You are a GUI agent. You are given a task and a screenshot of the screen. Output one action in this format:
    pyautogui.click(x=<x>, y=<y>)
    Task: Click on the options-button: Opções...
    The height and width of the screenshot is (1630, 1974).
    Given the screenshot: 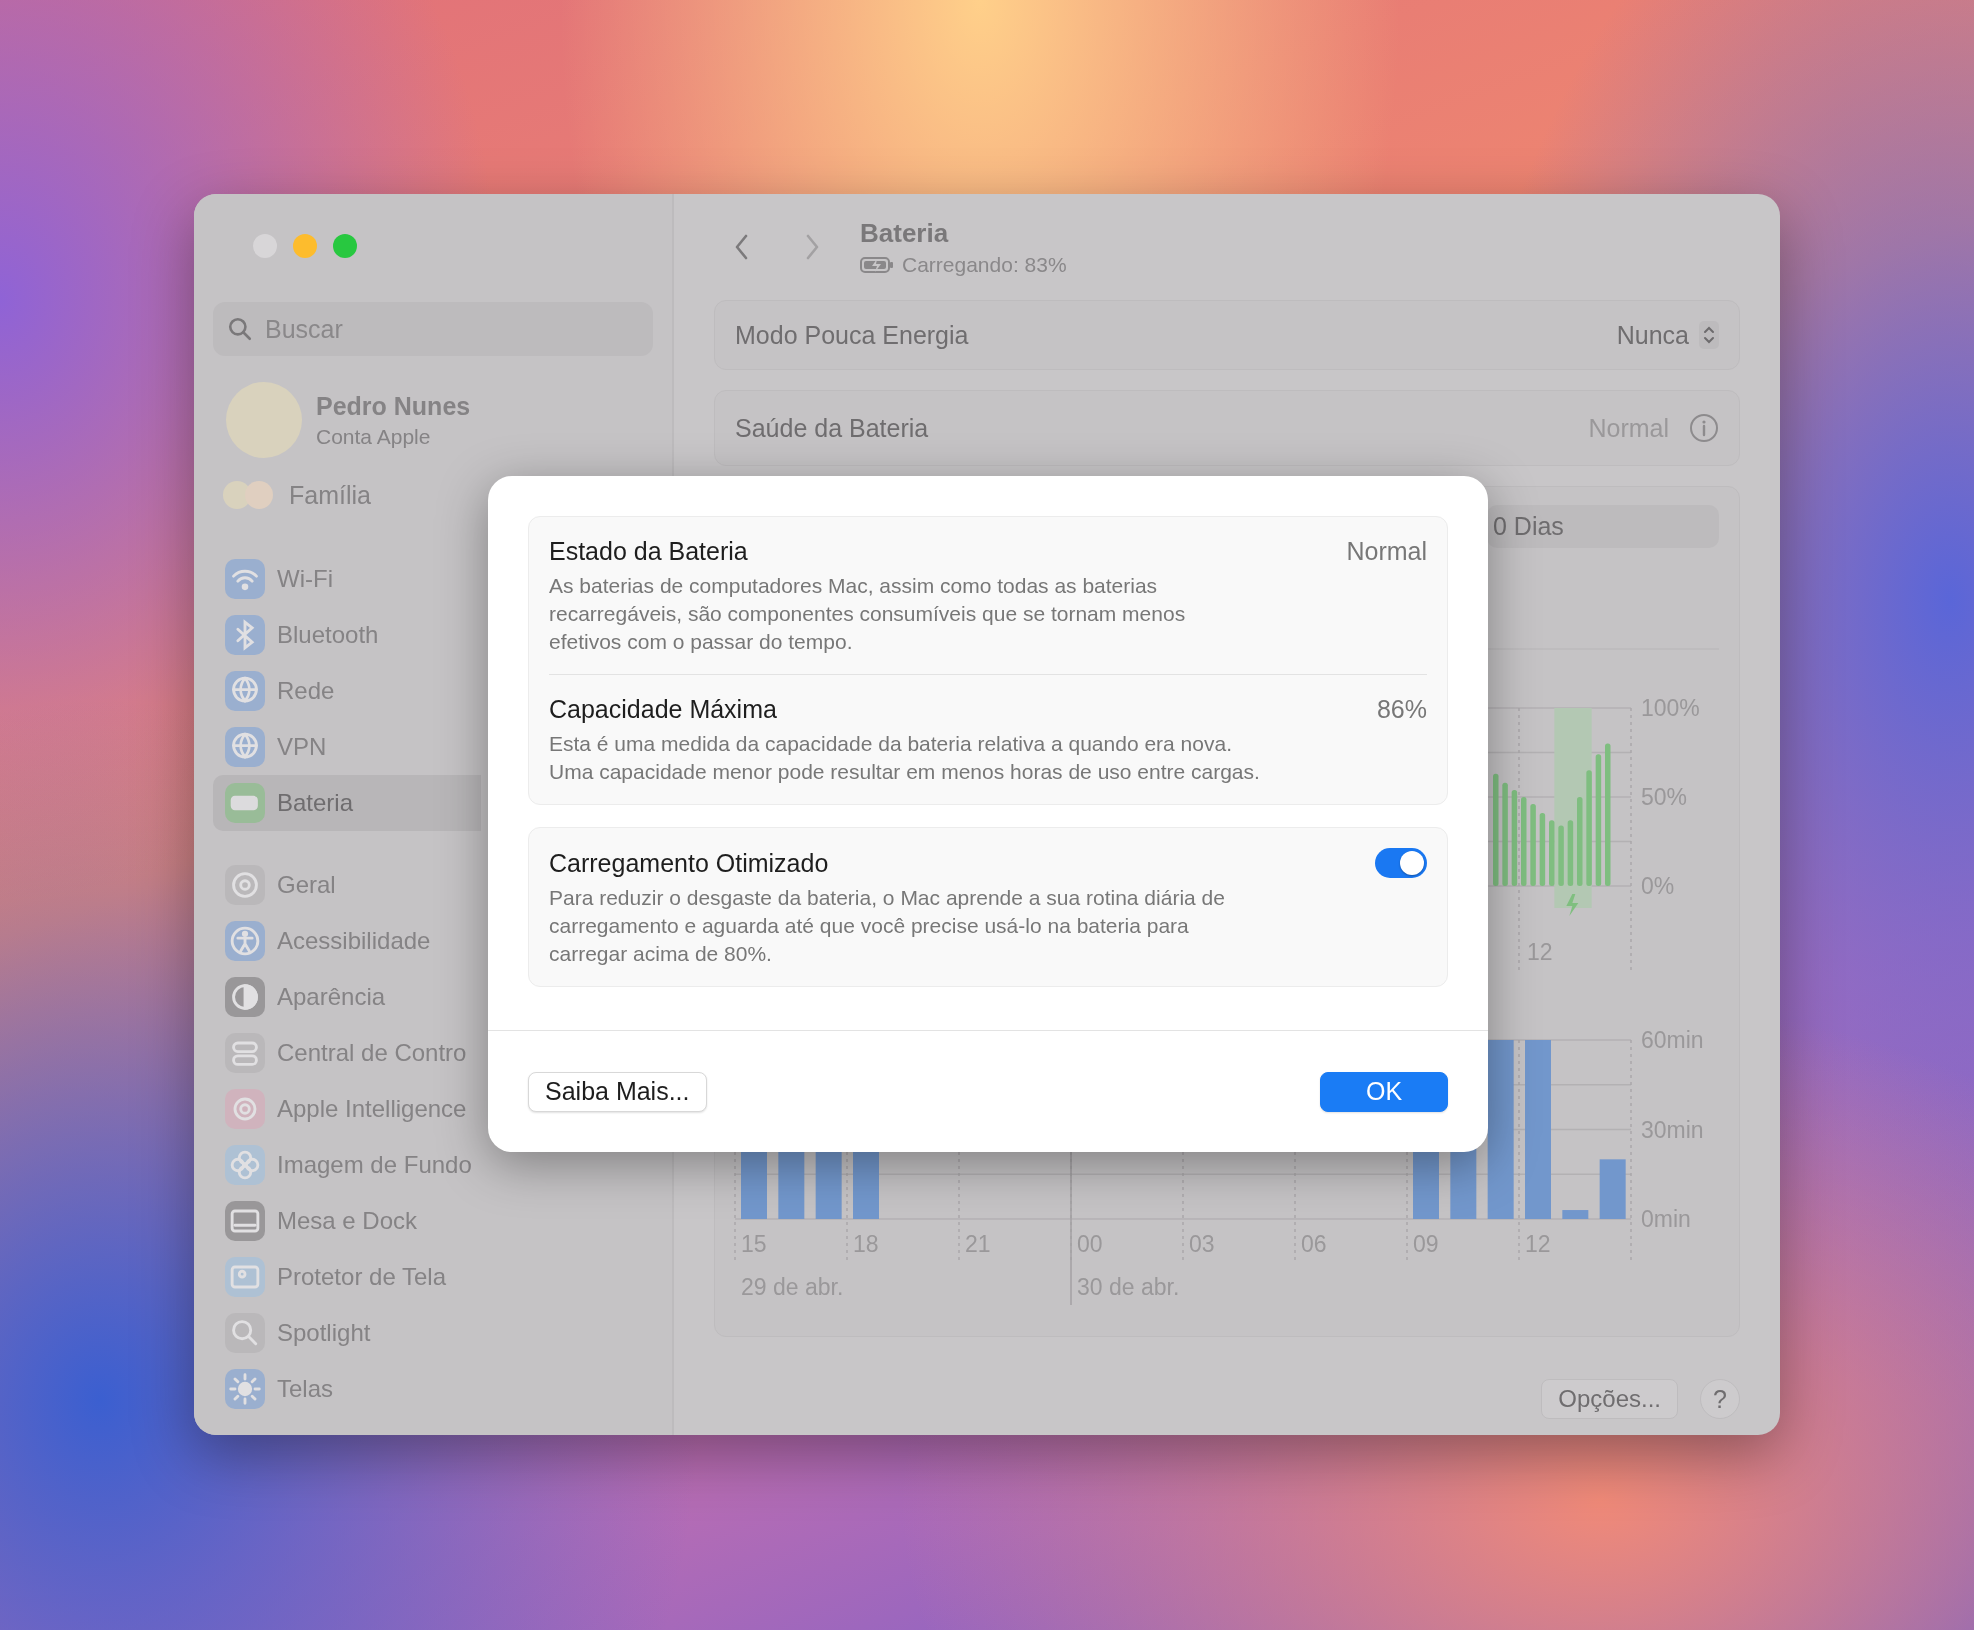 What is the action you would take?
    pyautogui.click(x=1609, y=1399)
    